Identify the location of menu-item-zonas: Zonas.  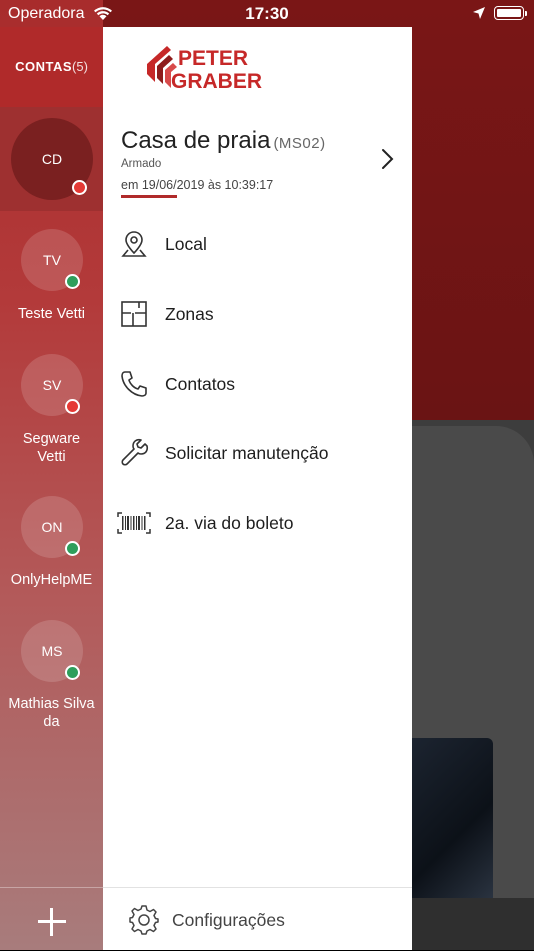
(257, 316).